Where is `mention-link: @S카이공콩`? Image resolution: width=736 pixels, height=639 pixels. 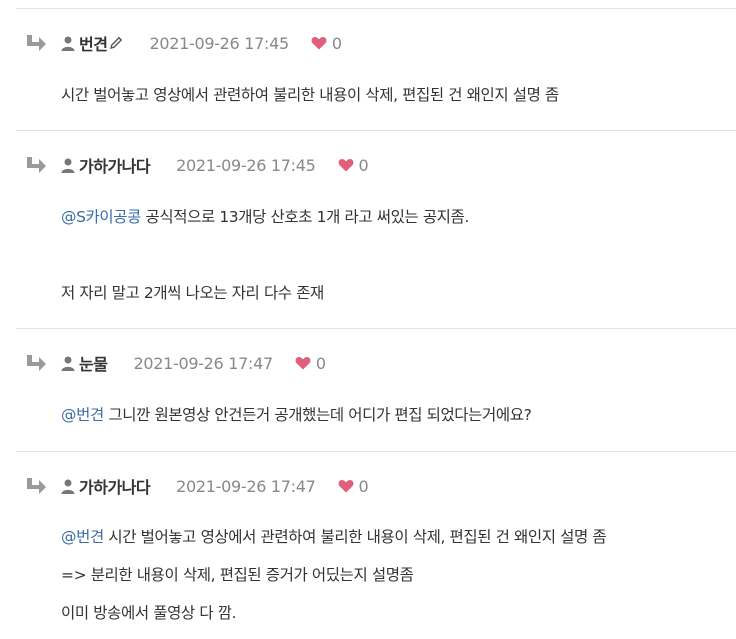
mention-link: @S카이공콩 is located at coordinates (101, 217).